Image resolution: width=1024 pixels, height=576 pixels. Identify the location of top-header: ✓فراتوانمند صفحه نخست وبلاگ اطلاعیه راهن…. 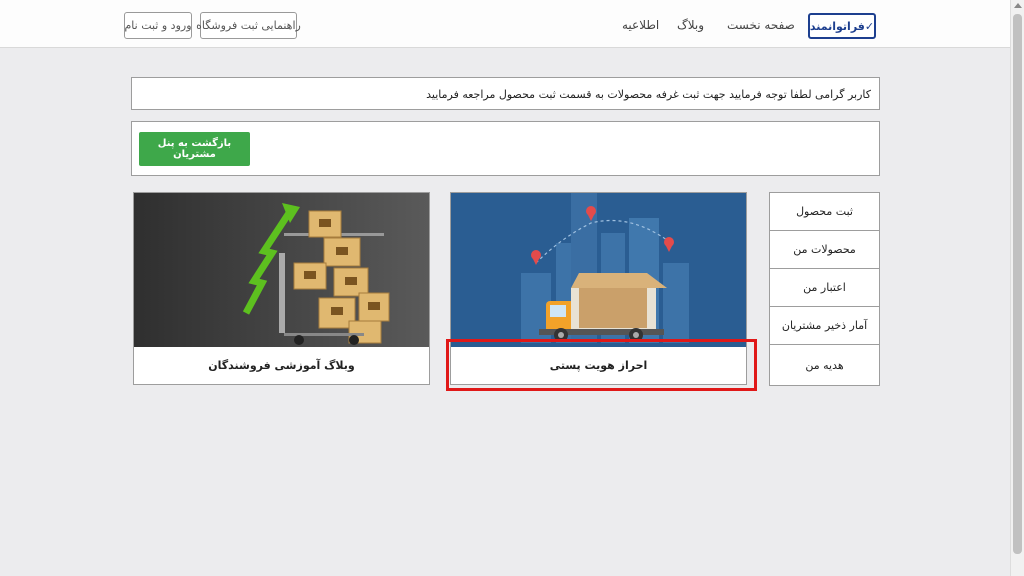
(505, 24).